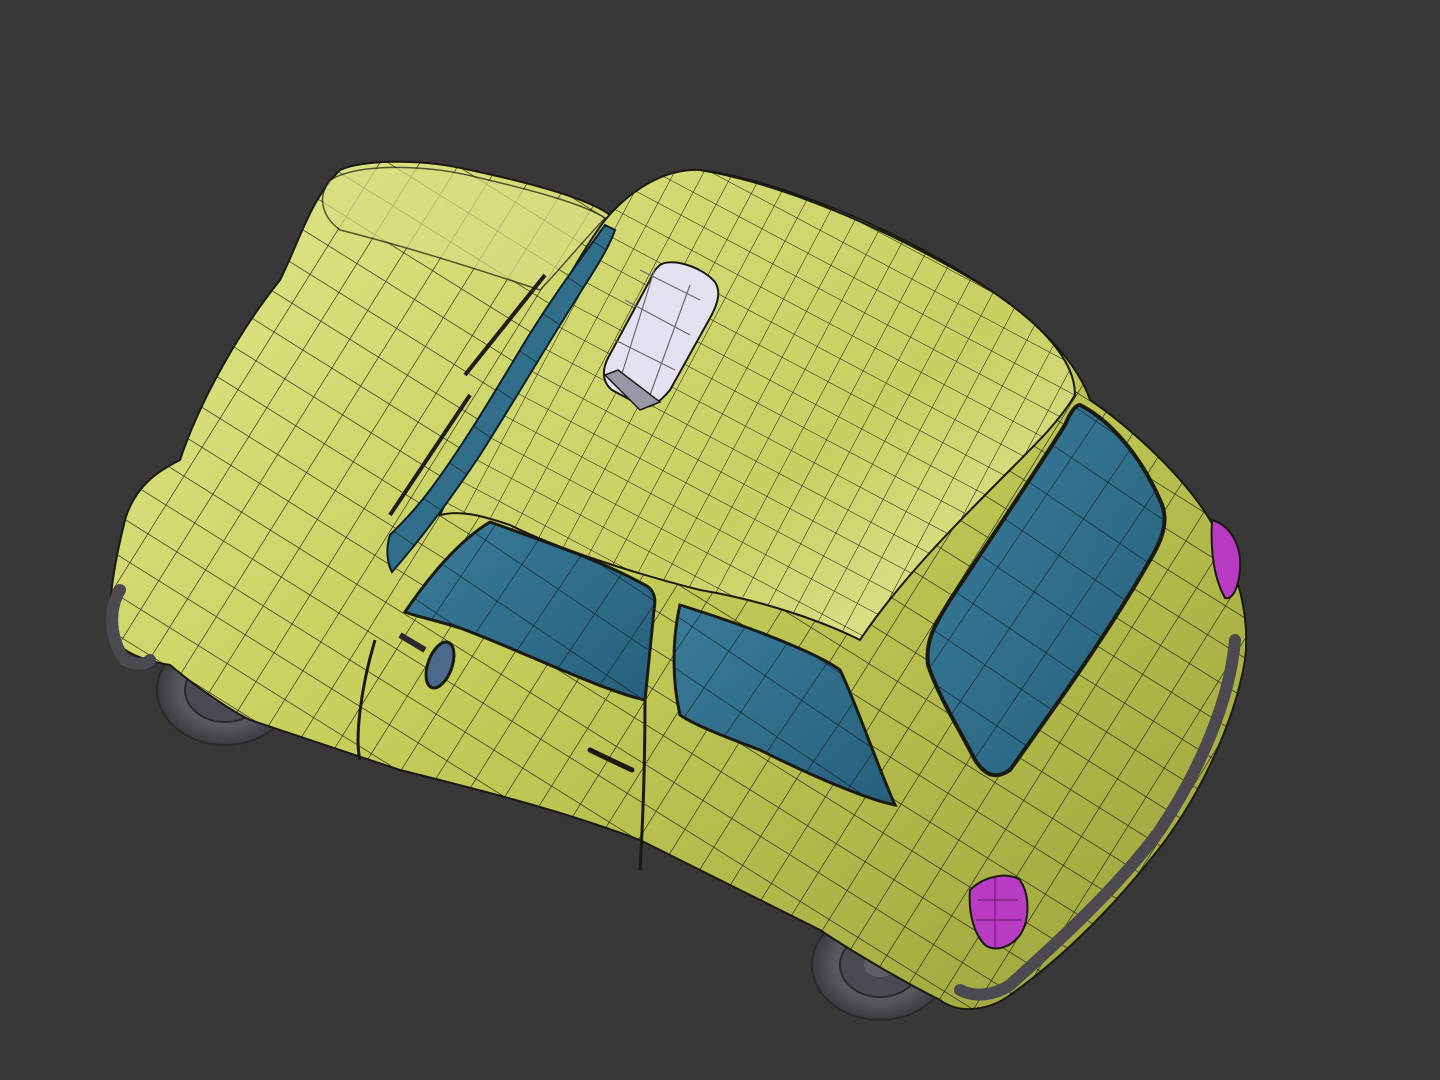  What do you see at coordinates (998, 912) in the screenshot?
I see `tail-light` at bounding box center [998, 912].